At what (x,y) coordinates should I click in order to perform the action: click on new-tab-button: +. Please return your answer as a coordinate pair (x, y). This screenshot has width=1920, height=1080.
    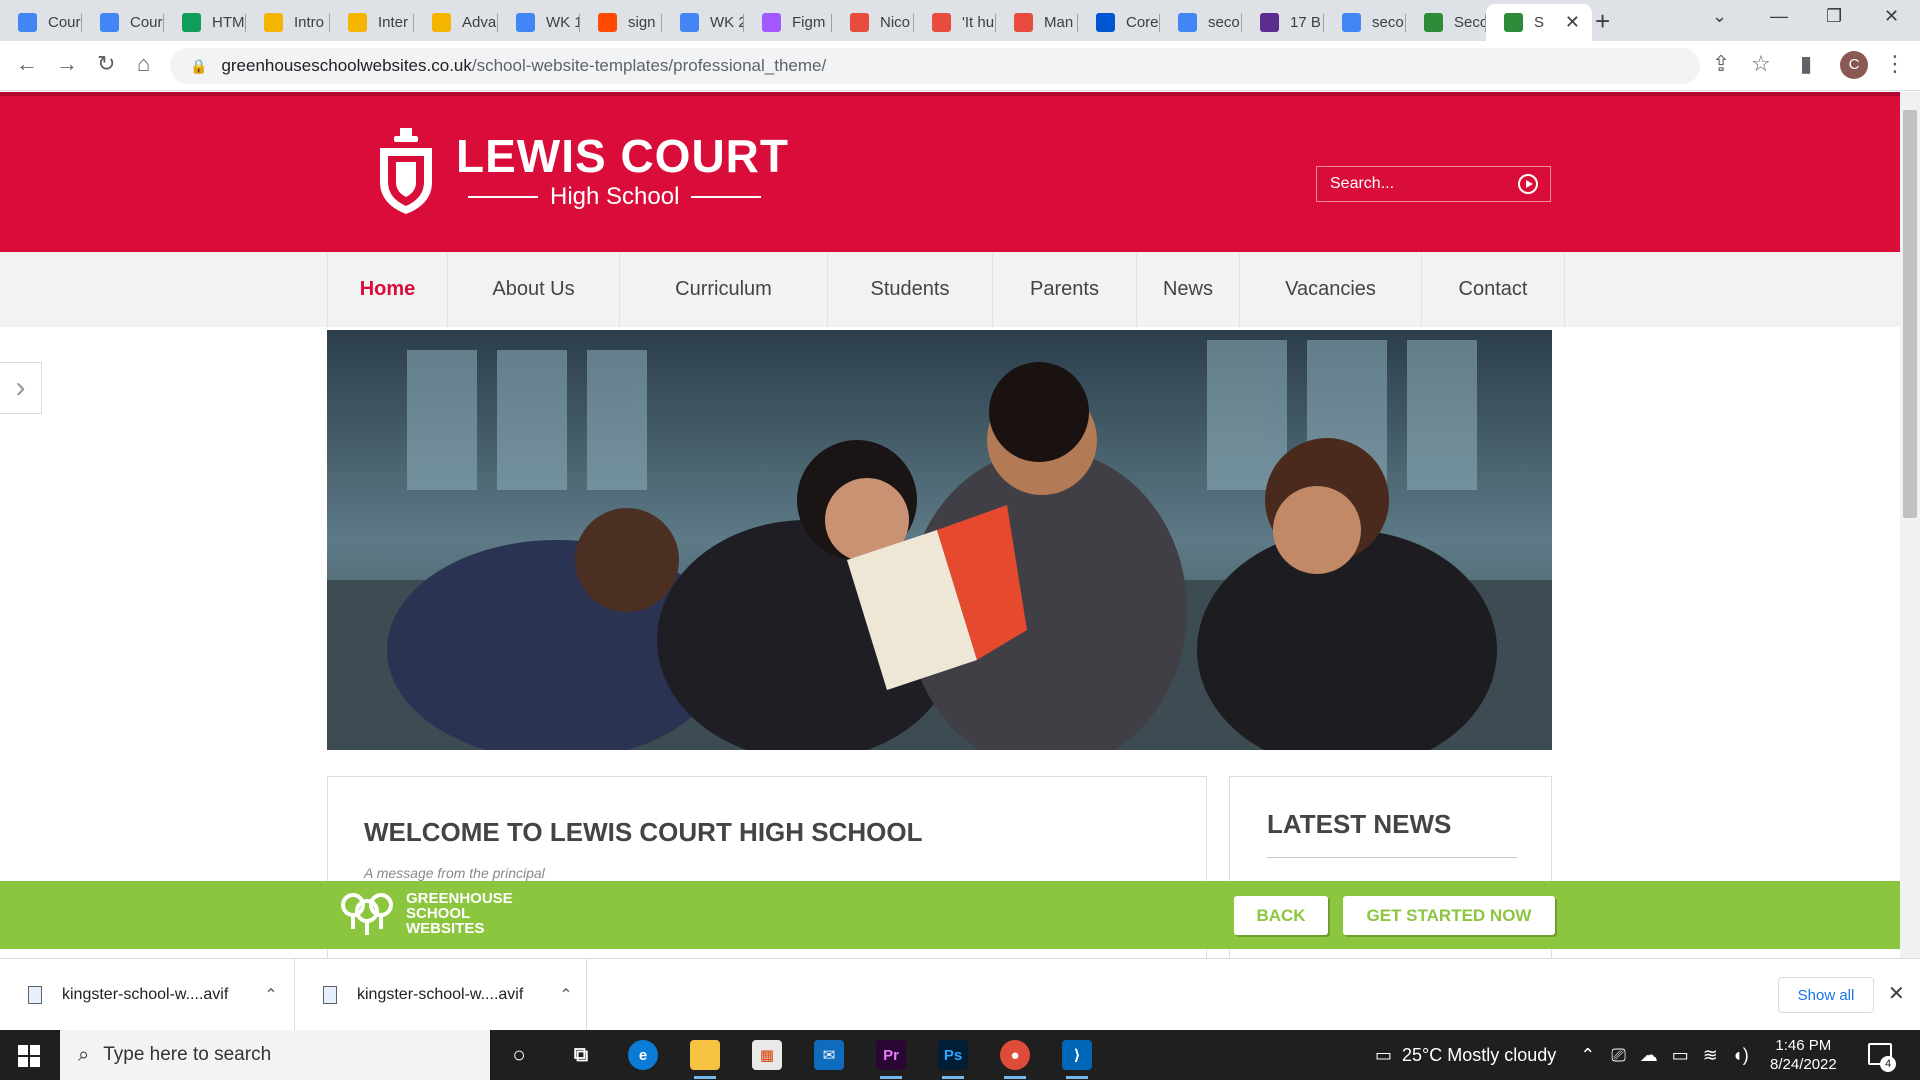
    Looking at the image, I should click on (1602, 21).